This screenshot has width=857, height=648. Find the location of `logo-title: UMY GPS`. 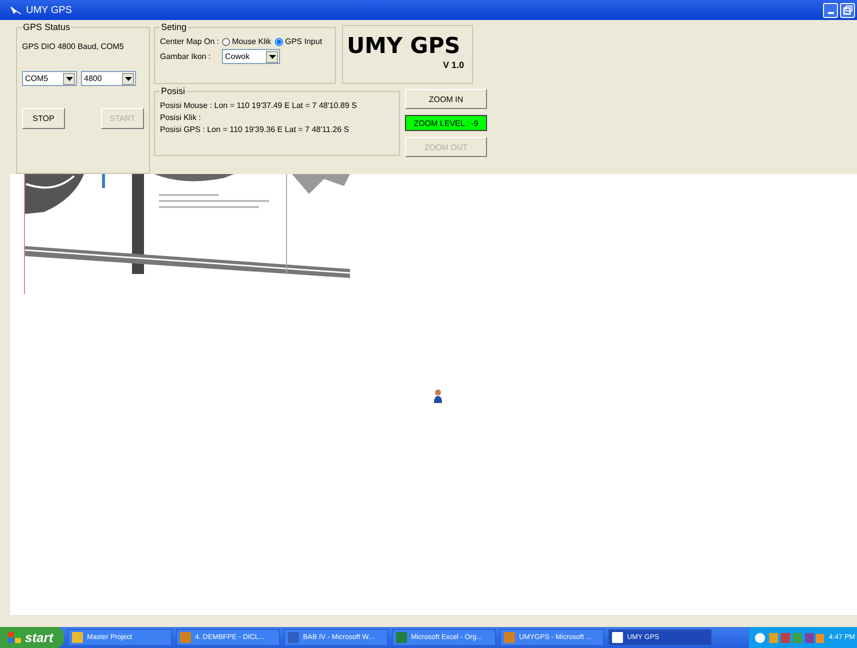

logo-title: UMY GPS is located at coordinates (403, 47).